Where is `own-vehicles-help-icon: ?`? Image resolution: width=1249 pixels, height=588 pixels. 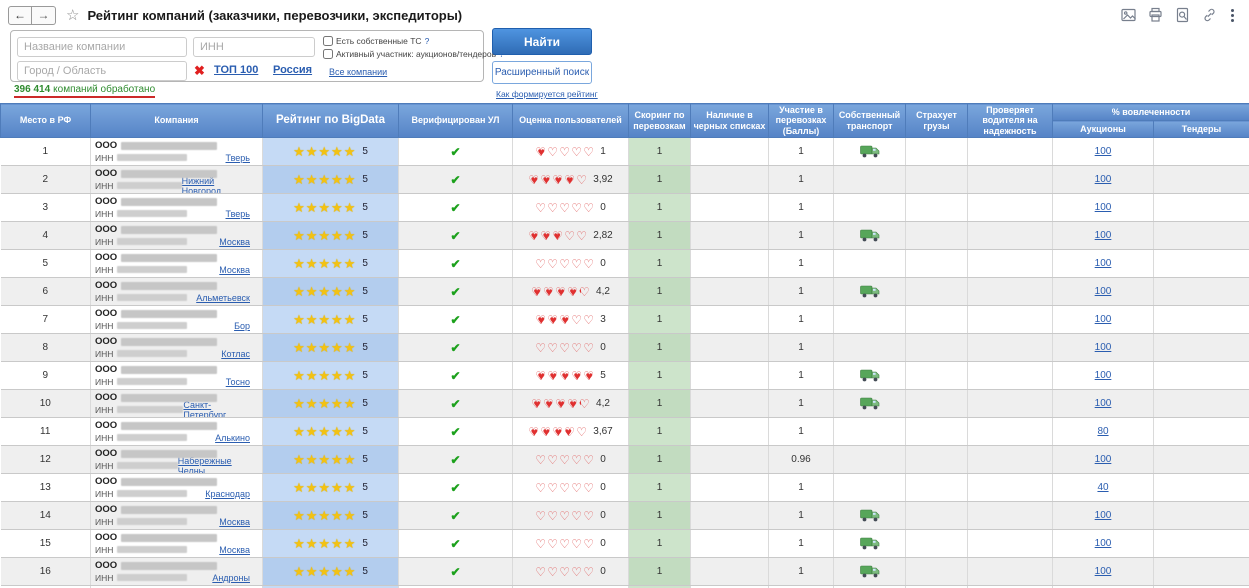 own-vehicles-help-icon: ? is located at coordinates (427, 41).